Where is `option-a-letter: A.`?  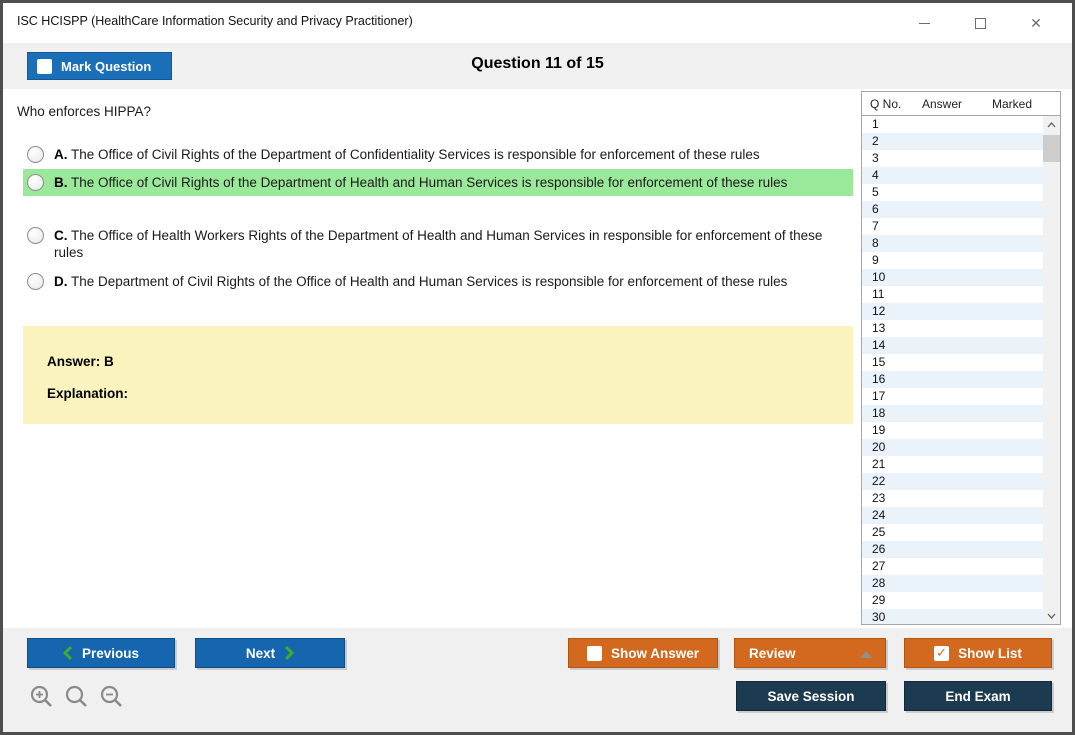 option-a-letter: A. is located at coordinates (61, 154).